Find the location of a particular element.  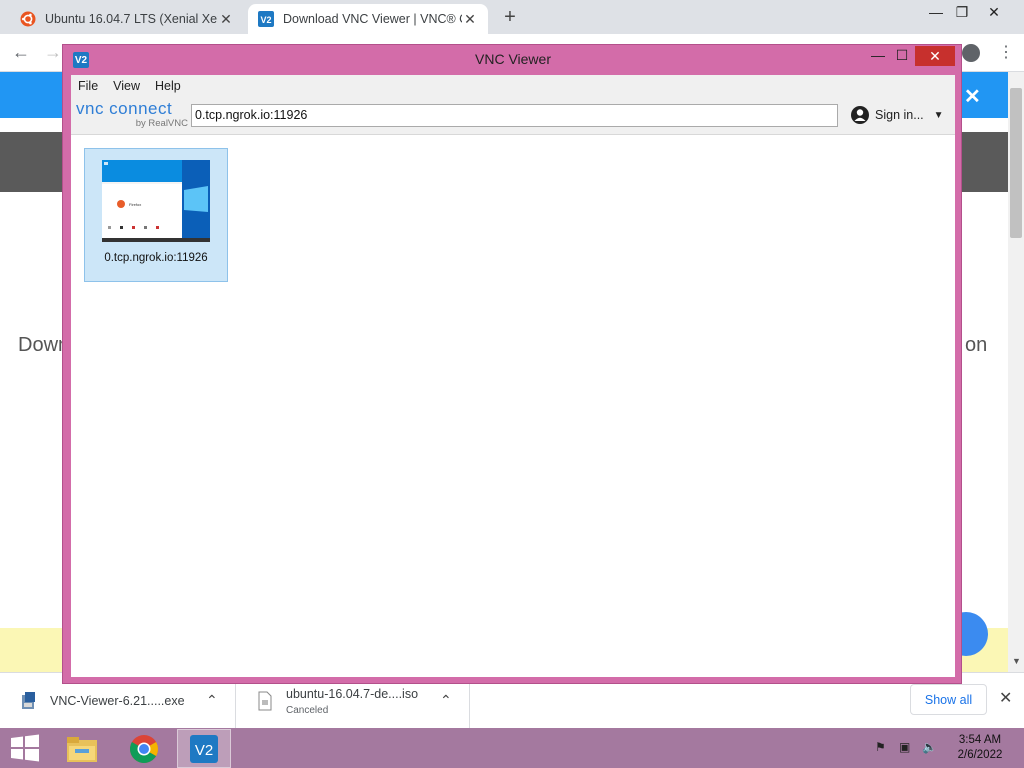

minimize-icon: — is located at coordinates (878, 56).